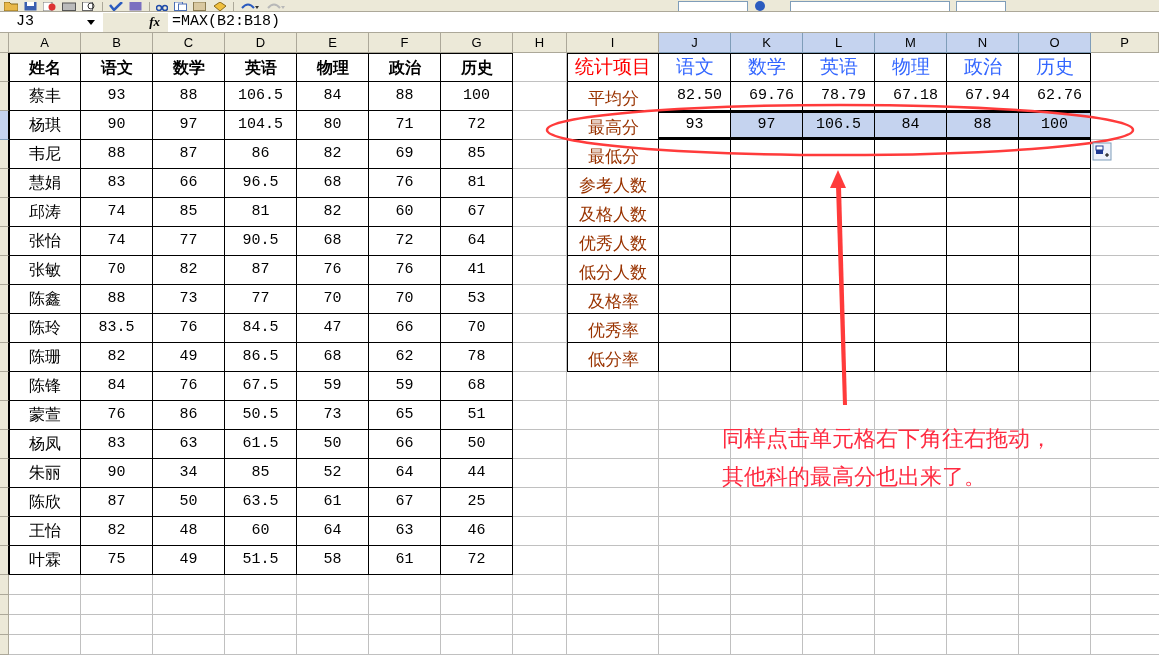 This screenshot has width=1159, height=655. I want to click on table-cell: 78.79, so click(839, 96).